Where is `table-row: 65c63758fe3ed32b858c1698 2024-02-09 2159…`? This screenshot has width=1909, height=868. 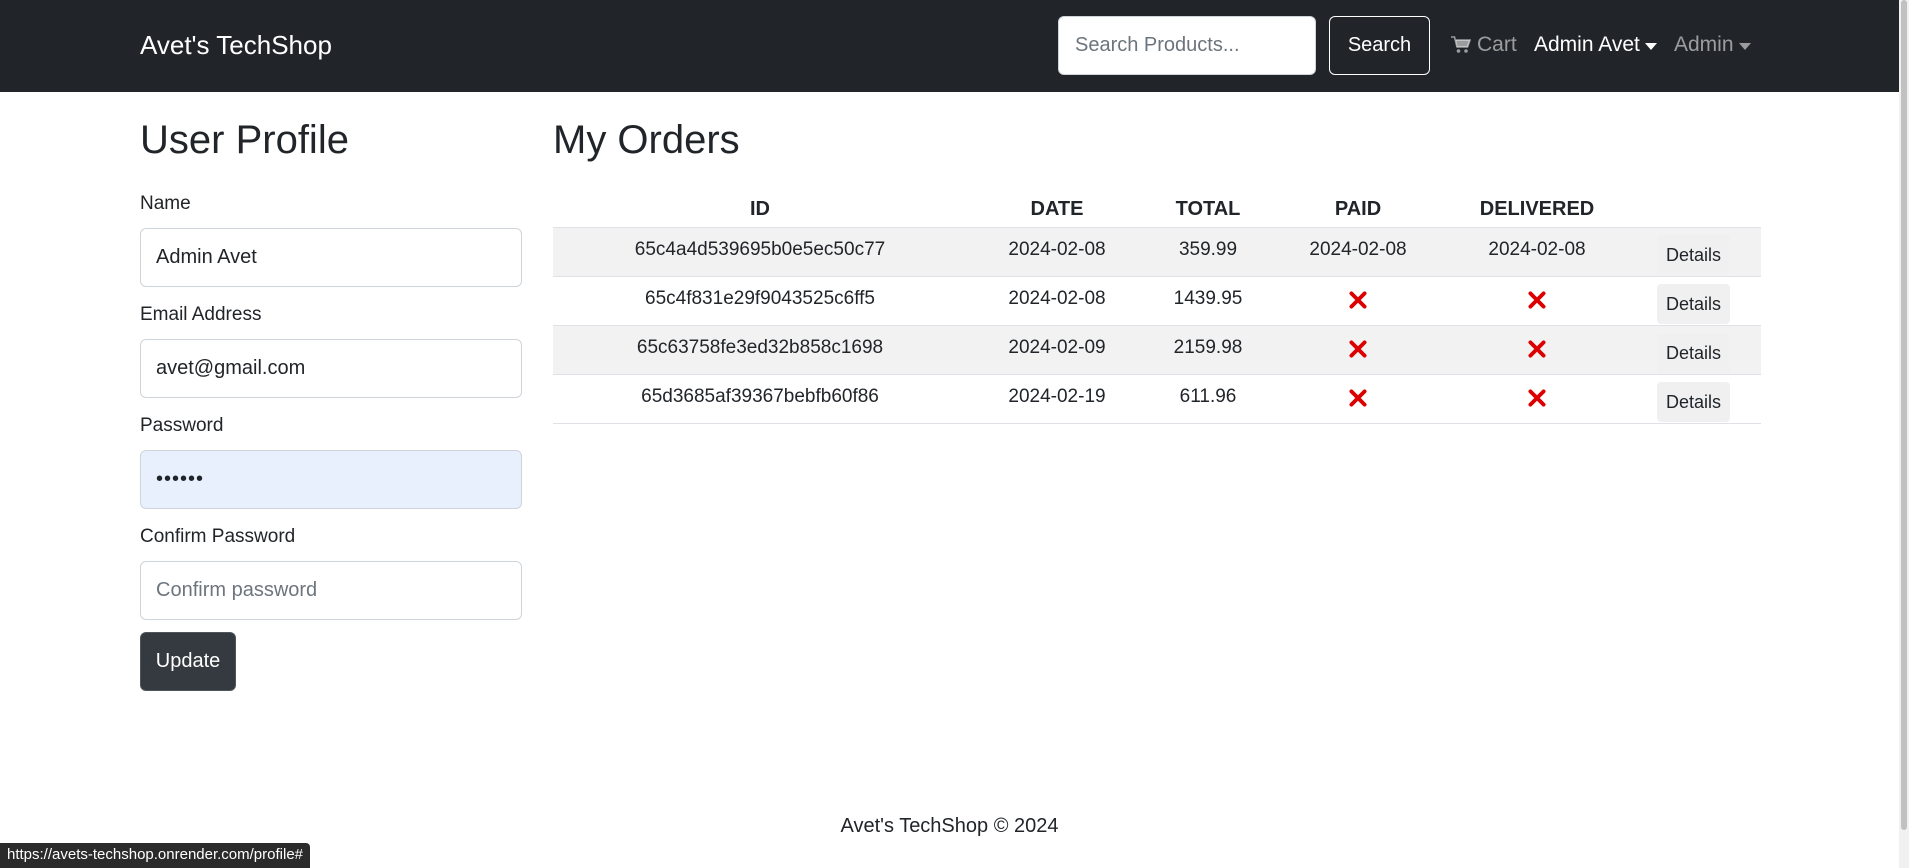
table-row: 65c63758fe3ed32b858c1698 2024-02-09 2159… is located at coordinates (1157, 350).